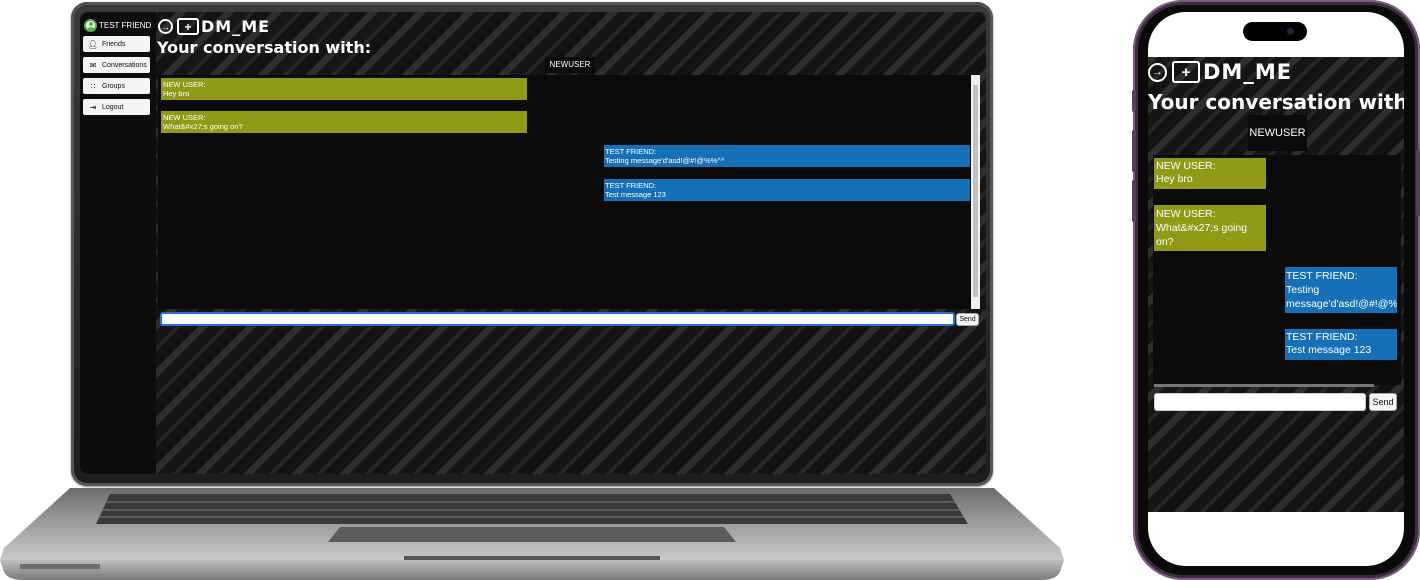 This screenshot has height=580, width=1420. Describe the element at coordinates (124, 65) in the screenshot. I see `sidebar-item-label: Conversations` at that location.